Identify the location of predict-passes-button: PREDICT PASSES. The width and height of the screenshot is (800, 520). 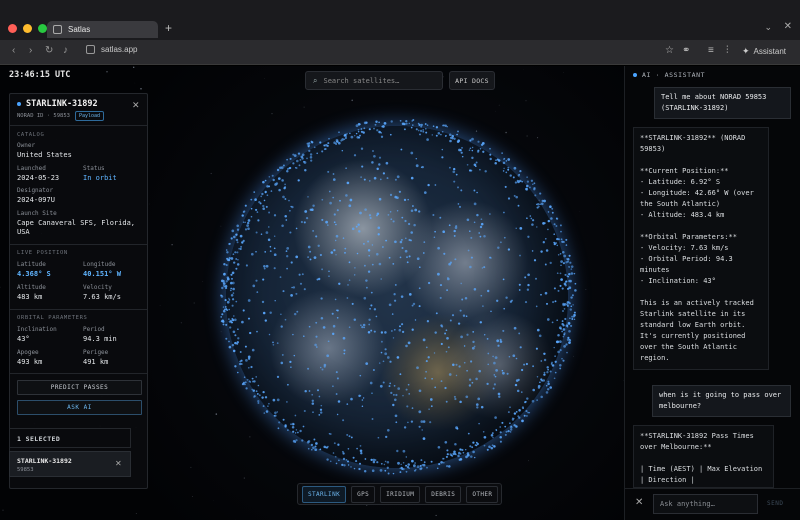
(79, 387).